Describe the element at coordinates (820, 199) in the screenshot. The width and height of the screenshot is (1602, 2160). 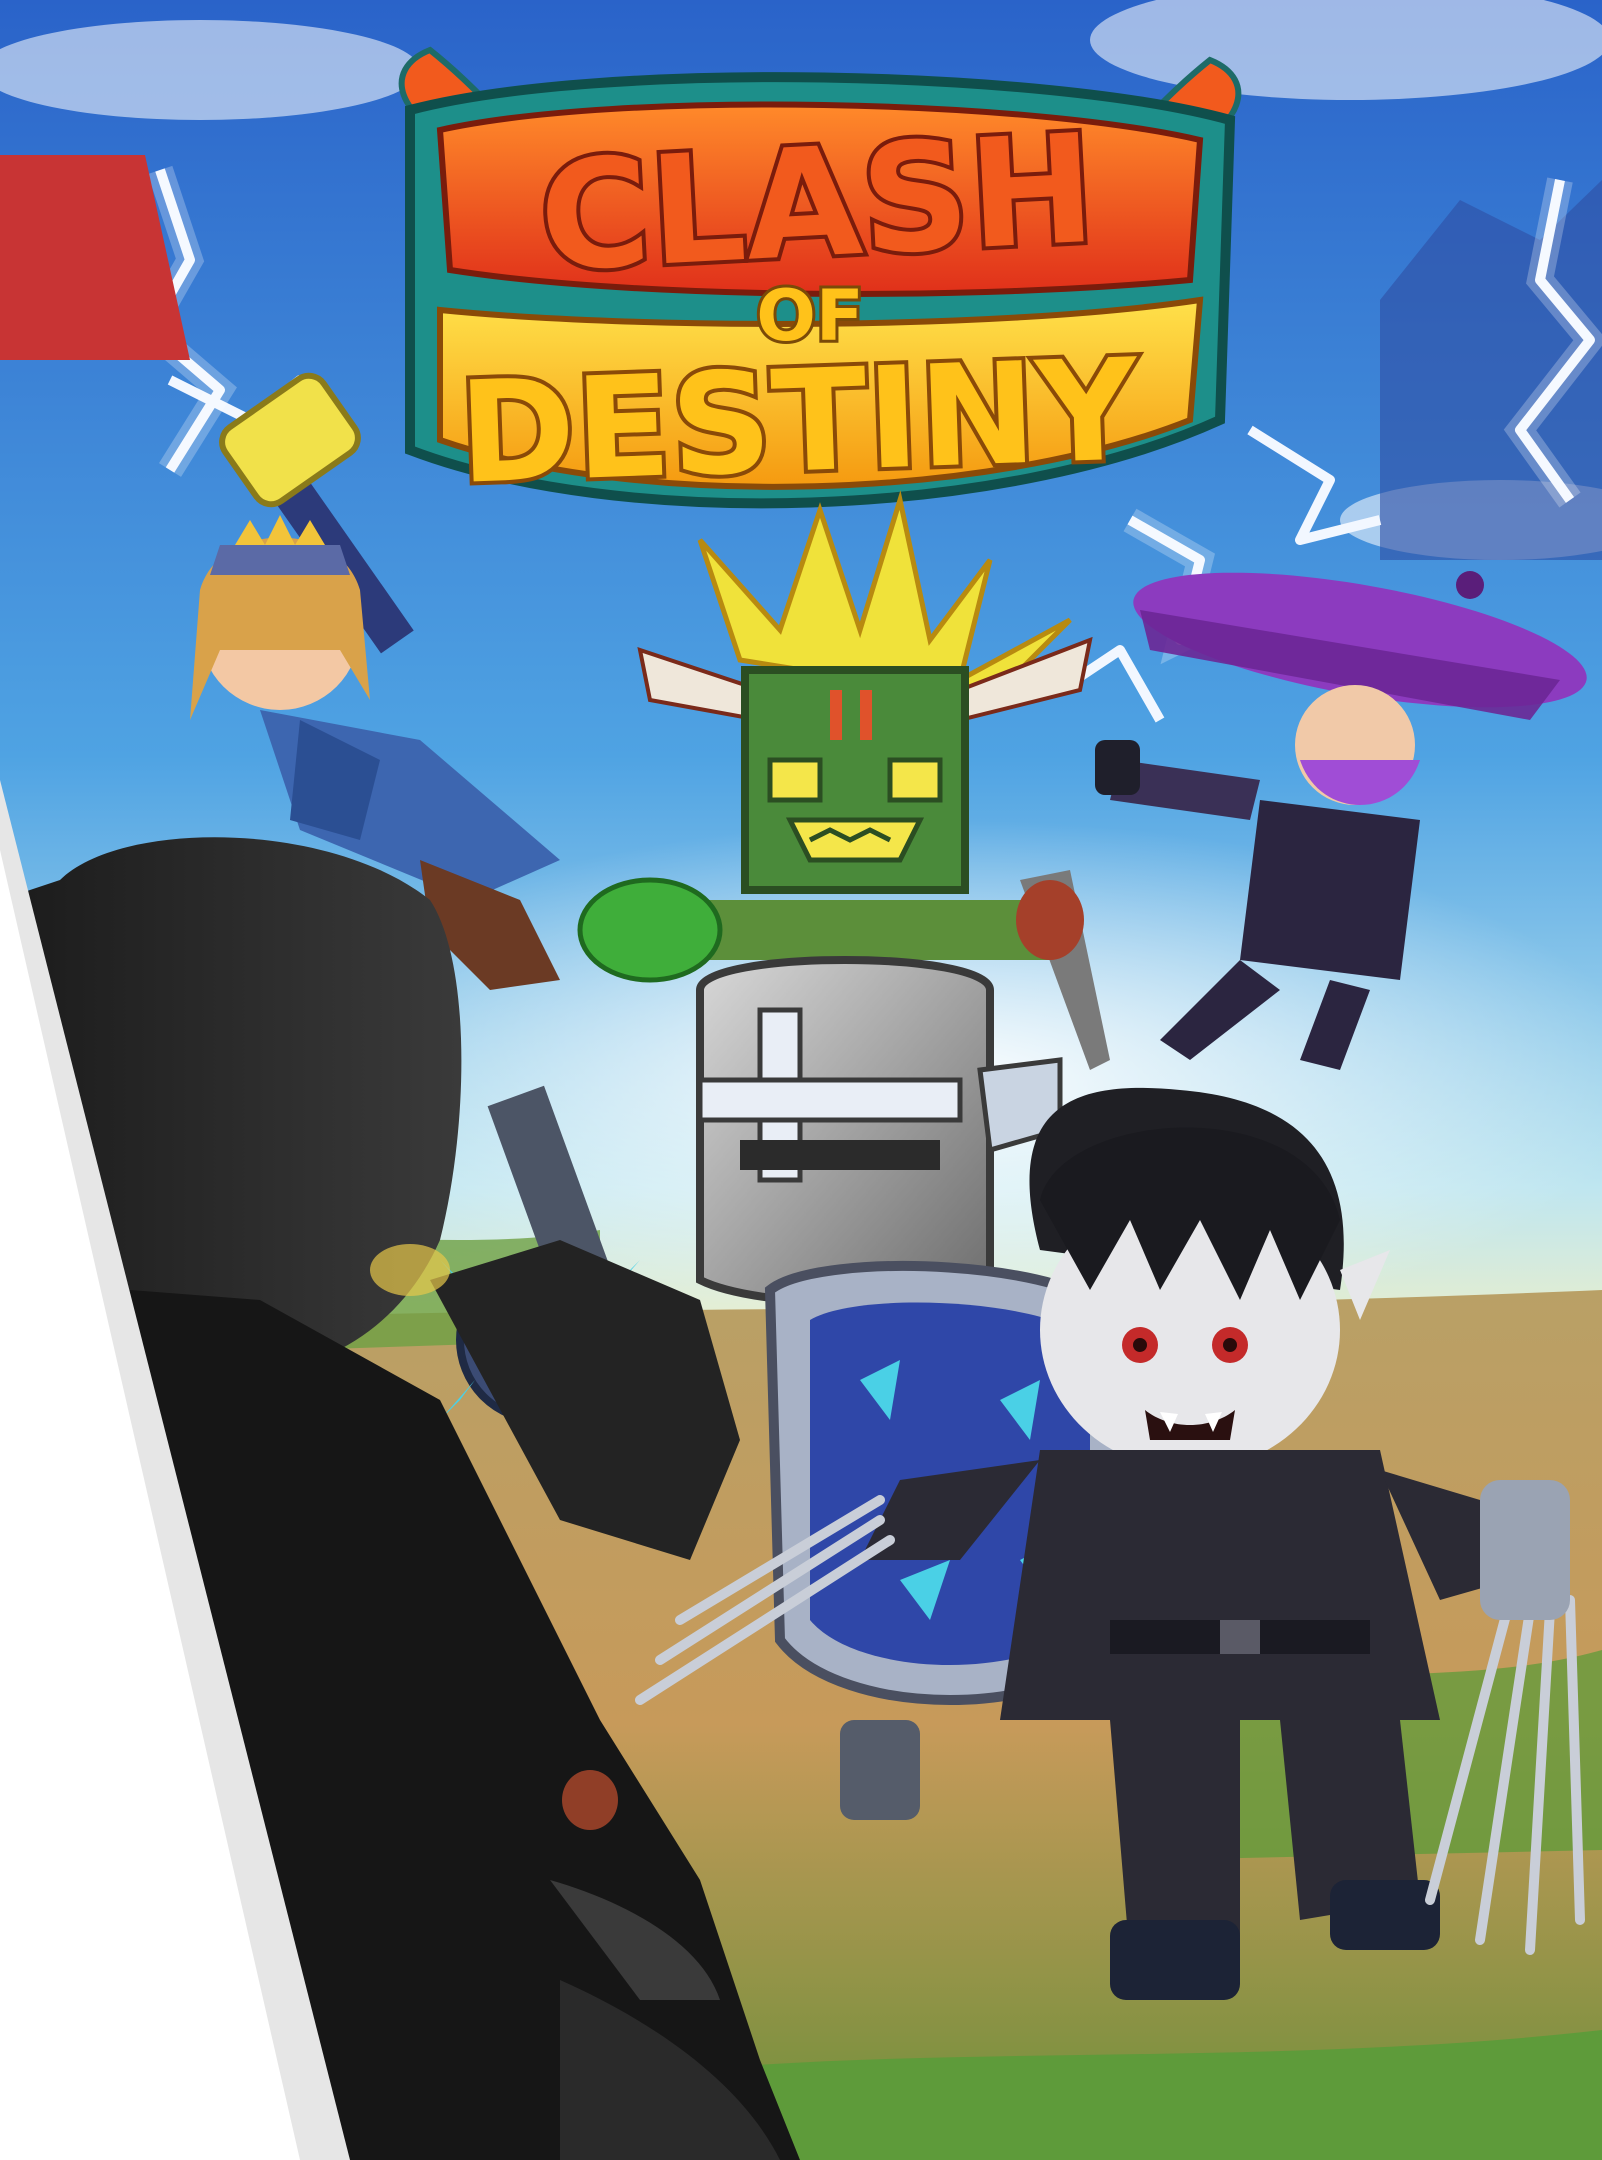
I see `logo-upper-band` at that location.